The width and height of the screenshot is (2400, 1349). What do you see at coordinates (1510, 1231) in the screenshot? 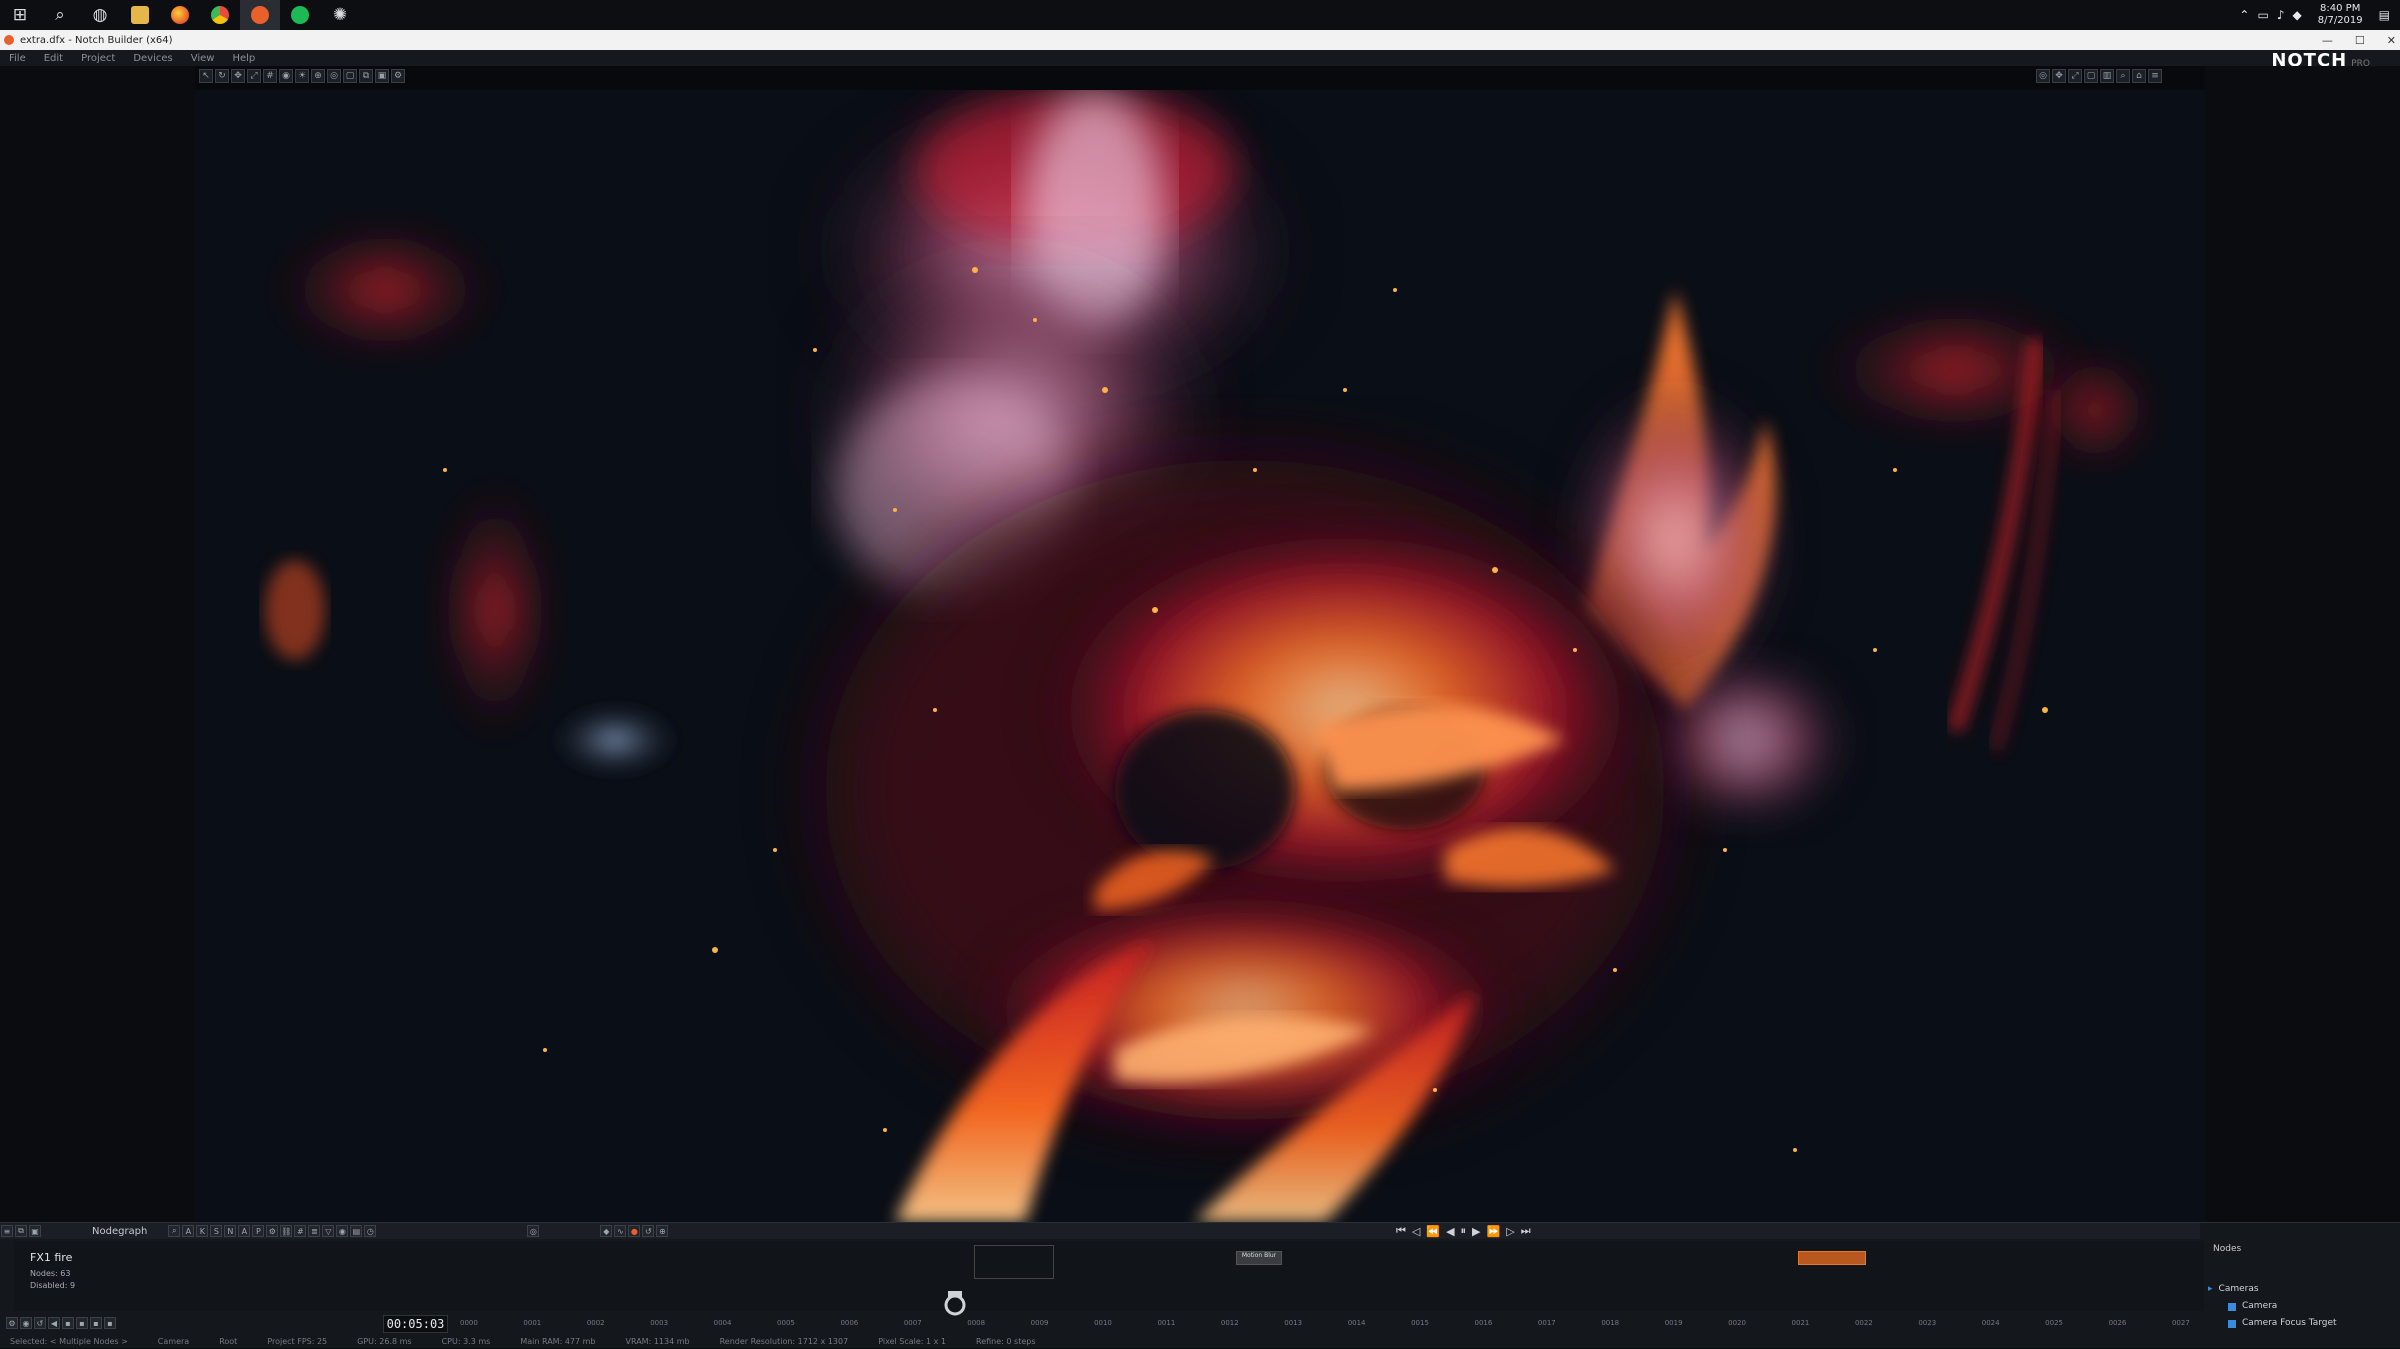
I see `next-key-icon: ▷` at bounding box center [1510, 1231].